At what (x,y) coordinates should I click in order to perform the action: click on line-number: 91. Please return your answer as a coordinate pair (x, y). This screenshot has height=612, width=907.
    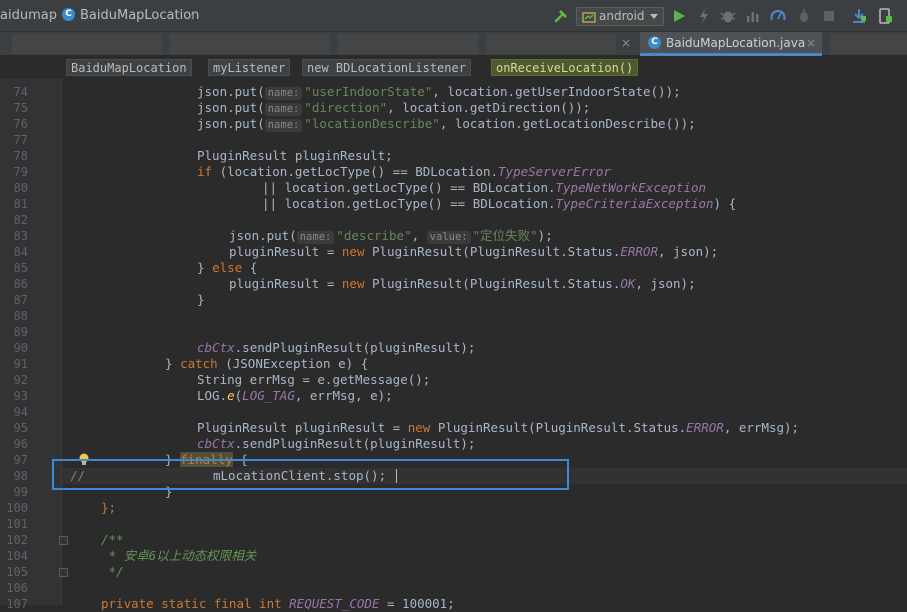
    Looking at the image, I should click on (20, 364).